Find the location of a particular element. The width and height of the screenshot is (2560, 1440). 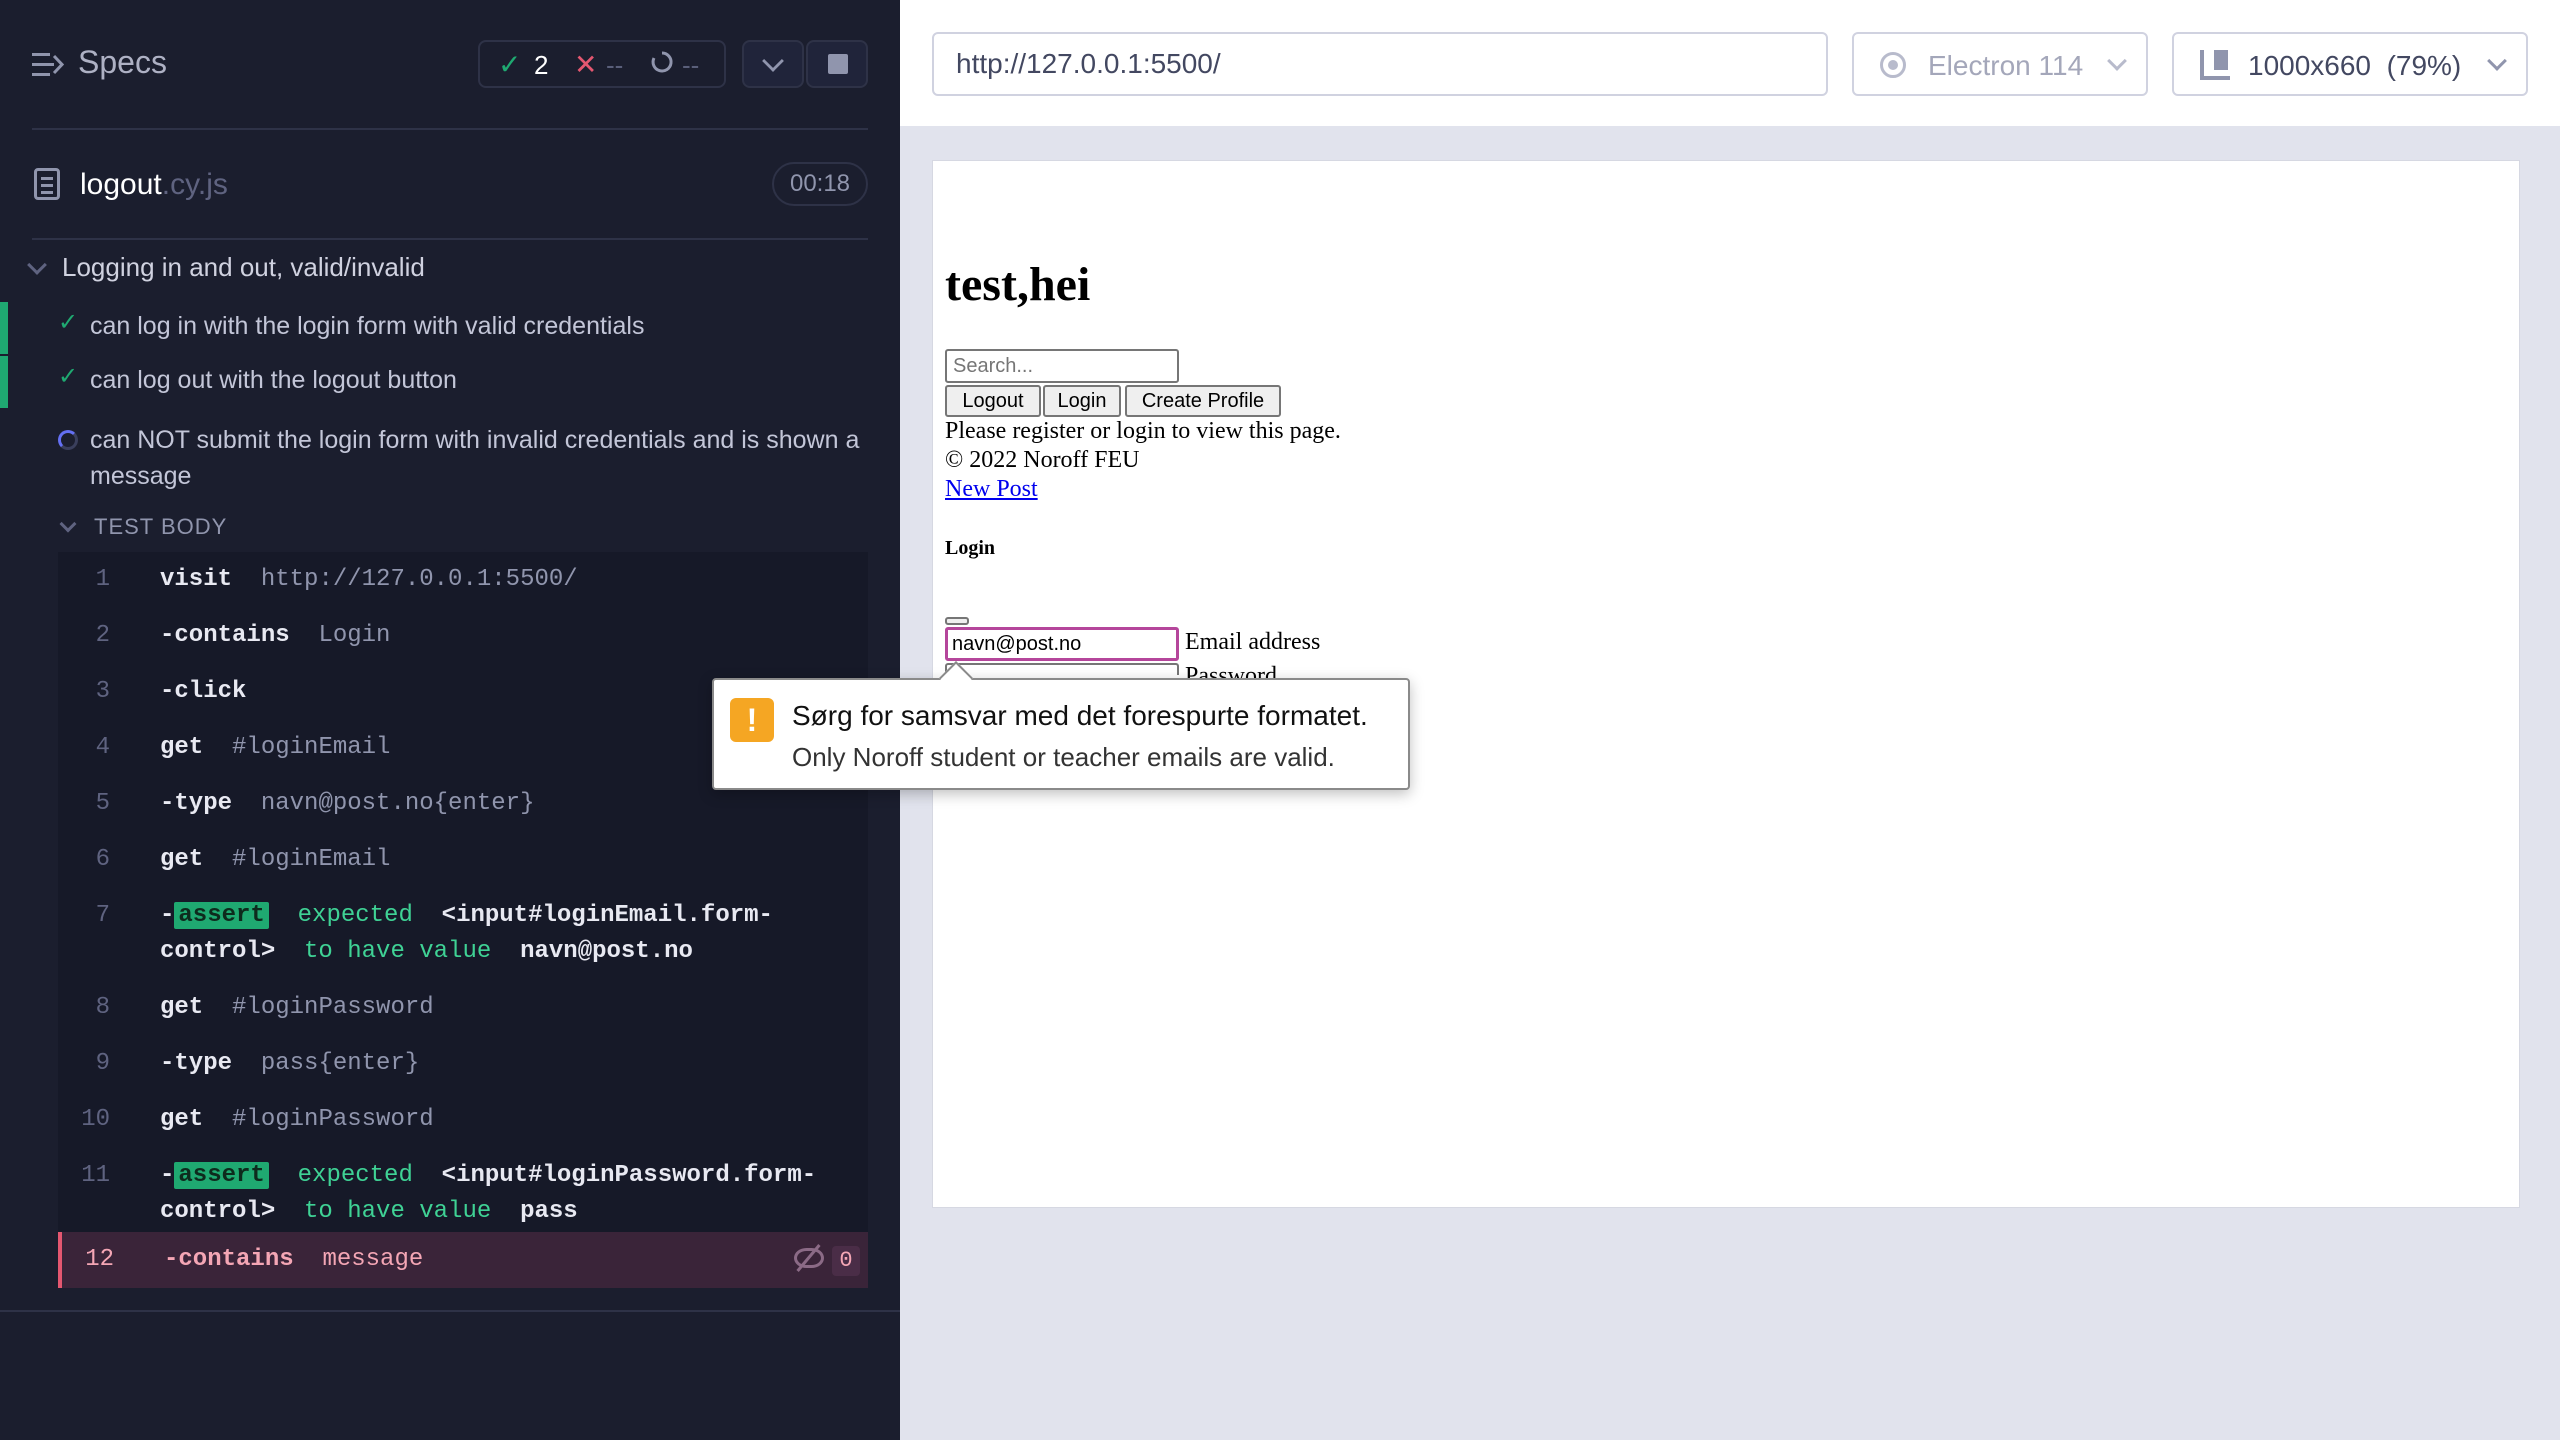

create-profile-button: Create Profile is located at coordinates (1203, 401).